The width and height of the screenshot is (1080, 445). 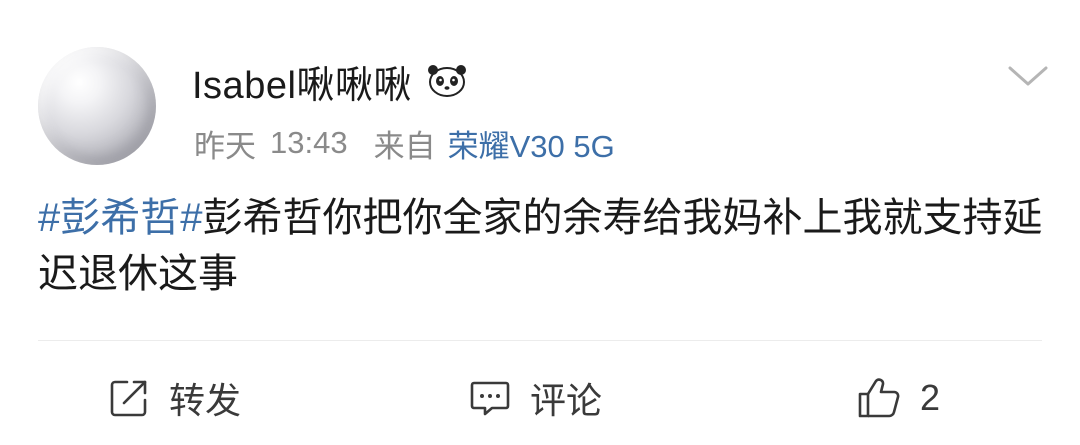 What do you see at coordinates (225, 146) in the screenshot?
I see `post-date: 昨天` at bounding box center [225, 146].